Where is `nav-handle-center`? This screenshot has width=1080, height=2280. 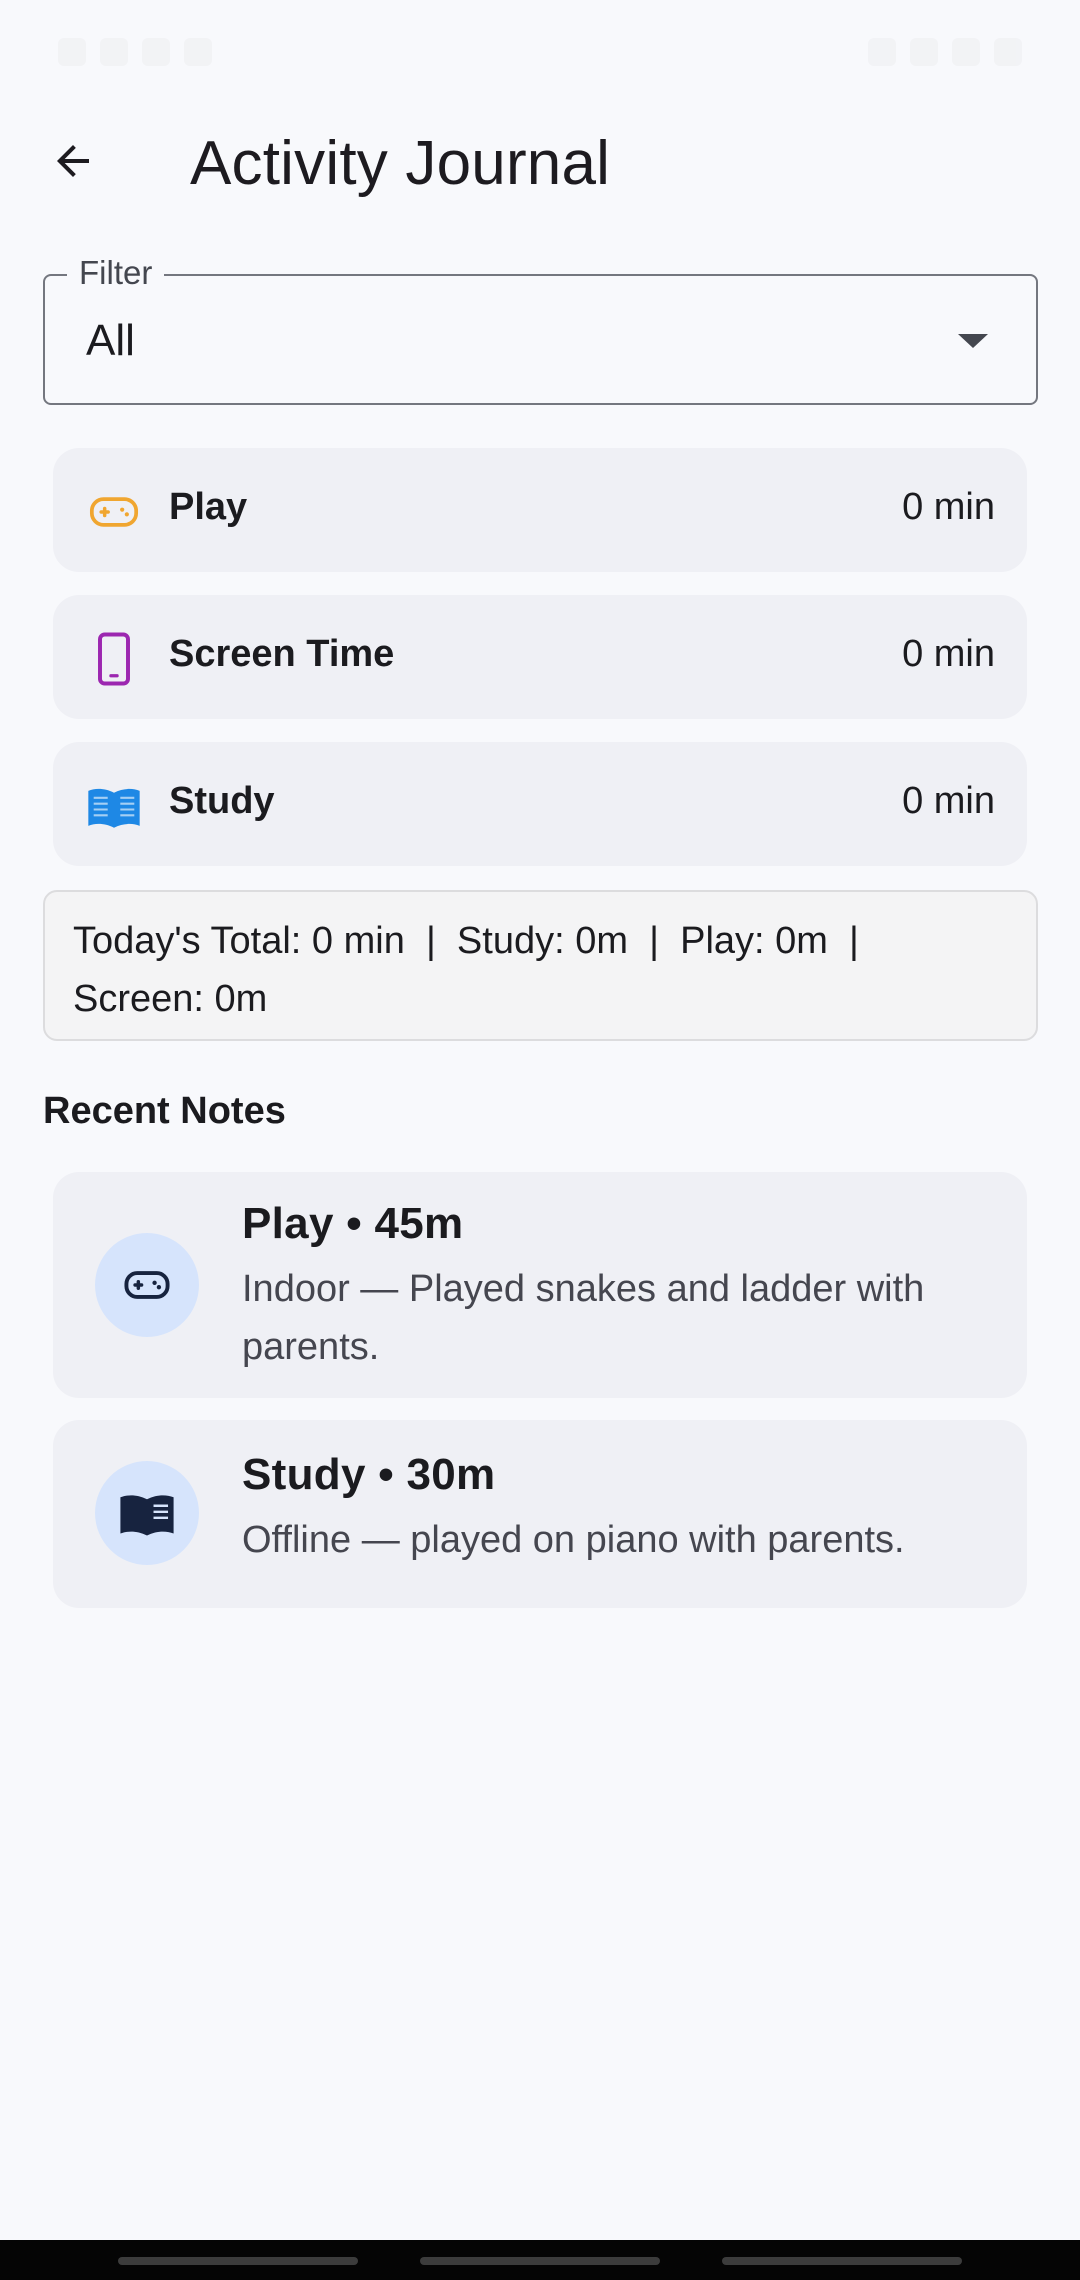
nav-handle-center is located at coordinates (540, 2261).